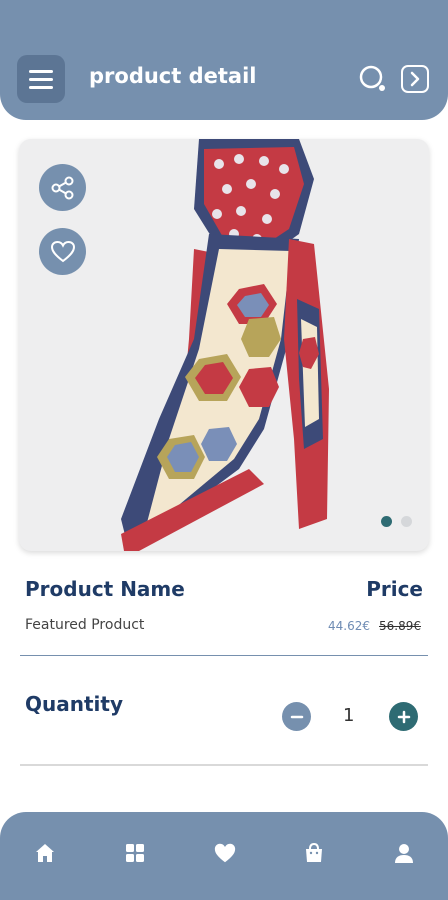 The image size is (448, 900). I want to click on nav-favorites-button, so click(225, 853).